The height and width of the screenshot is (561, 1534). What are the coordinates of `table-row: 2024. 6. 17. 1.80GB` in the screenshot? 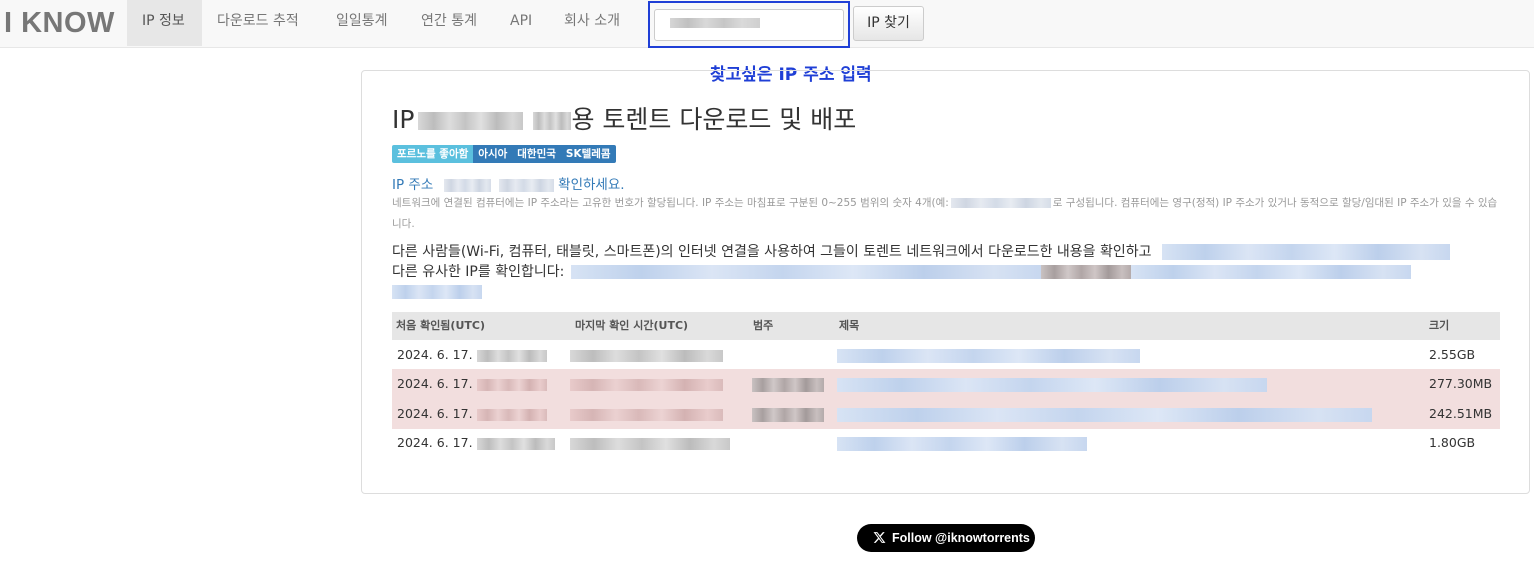 It's located at (946, 443).